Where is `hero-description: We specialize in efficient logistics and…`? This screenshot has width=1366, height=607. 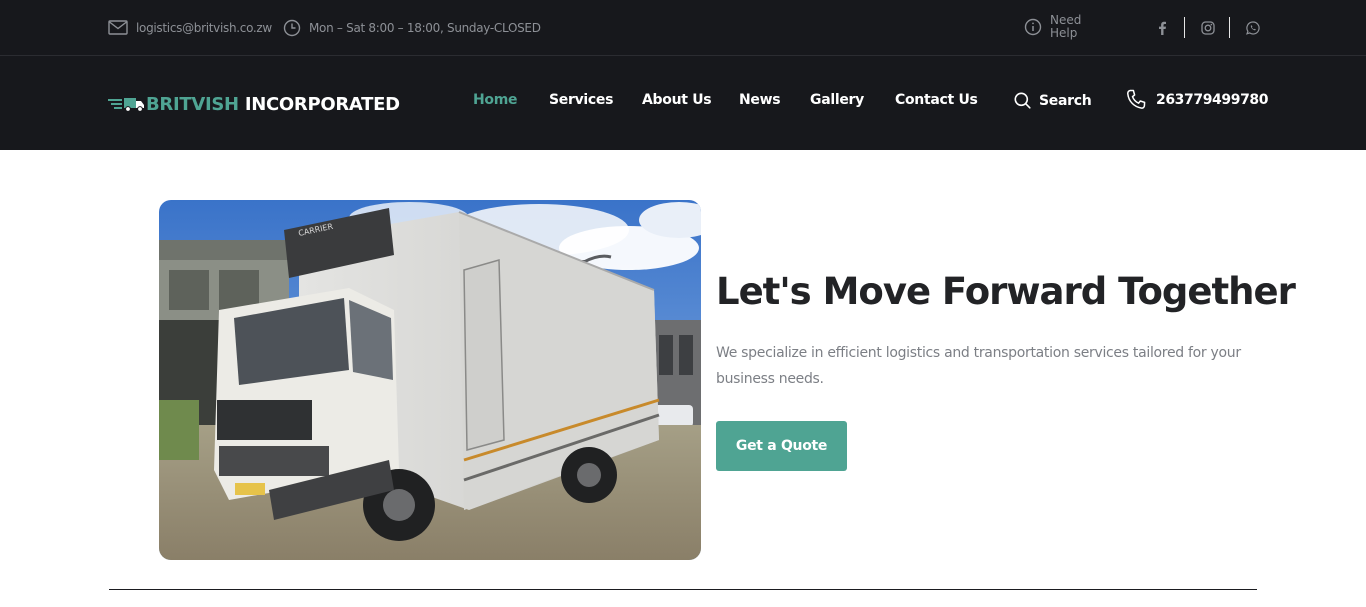 hero-description: We specialize in efficient logistics and… is located at coordinates (978, 366).